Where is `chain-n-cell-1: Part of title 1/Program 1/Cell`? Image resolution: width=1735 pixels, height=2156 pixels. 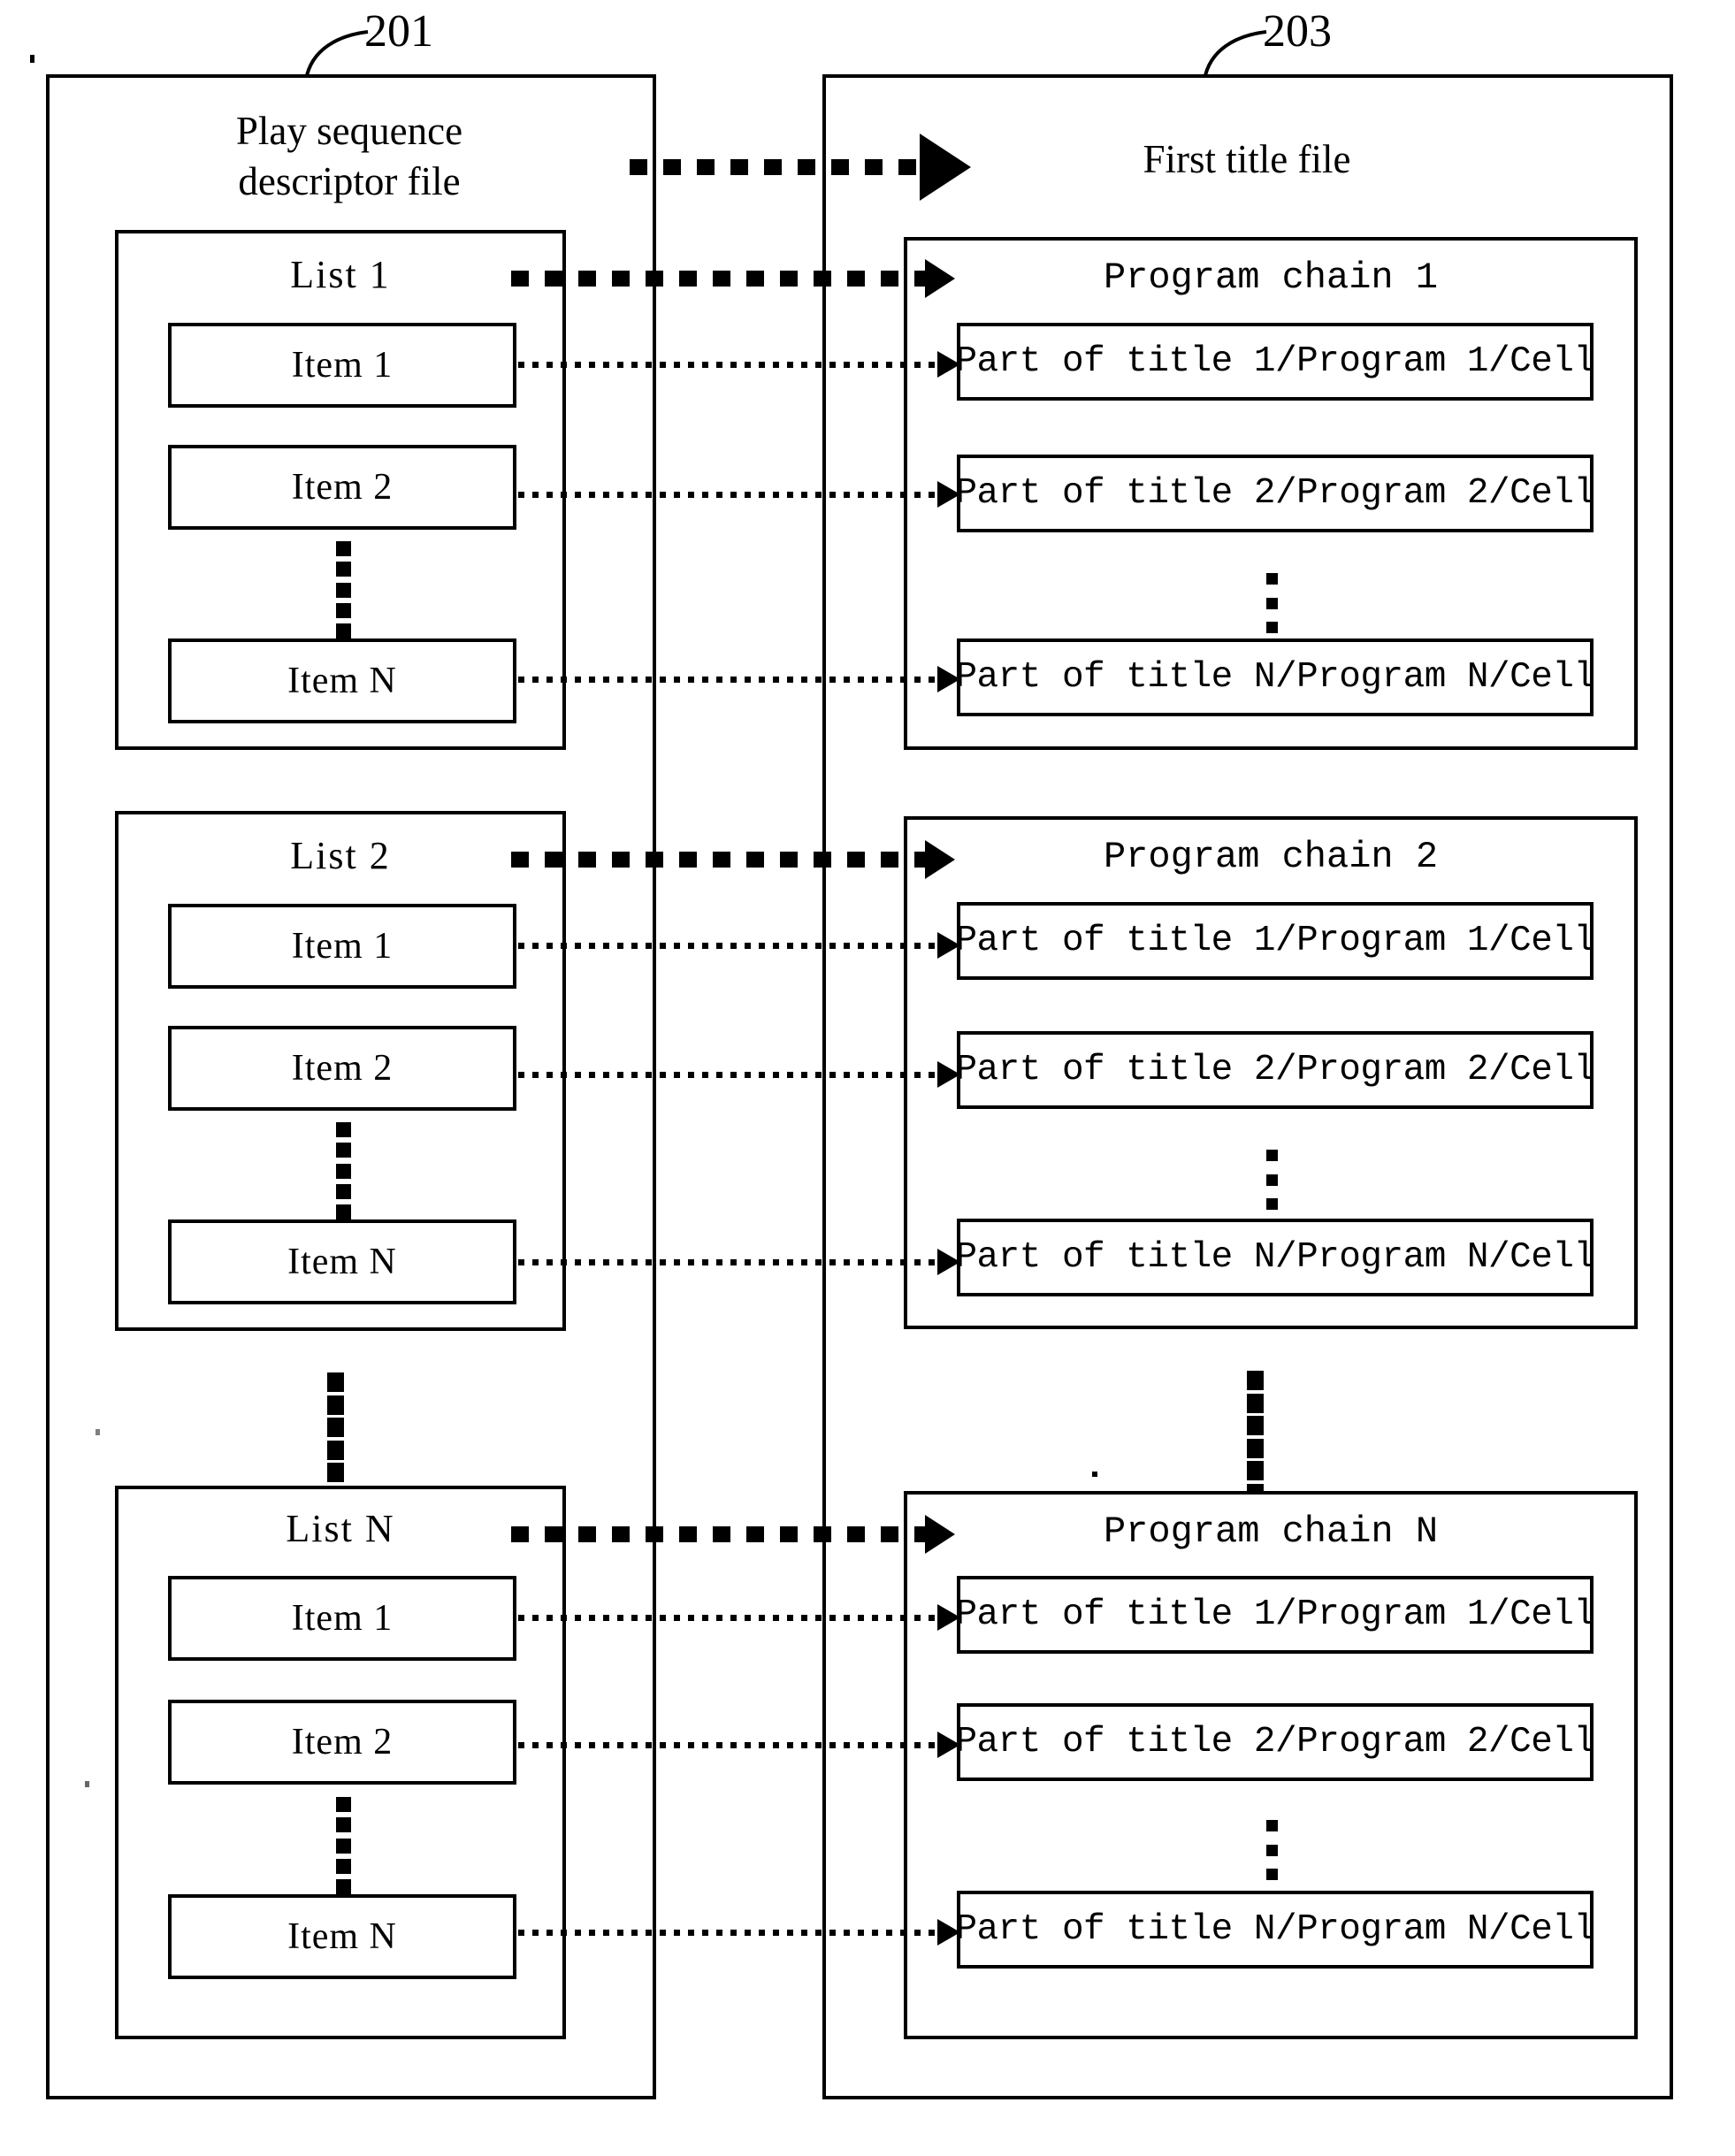 chain-n-cell-1: Part of title 1/Program 1/Cell is located at coordinates (1275, 1615).